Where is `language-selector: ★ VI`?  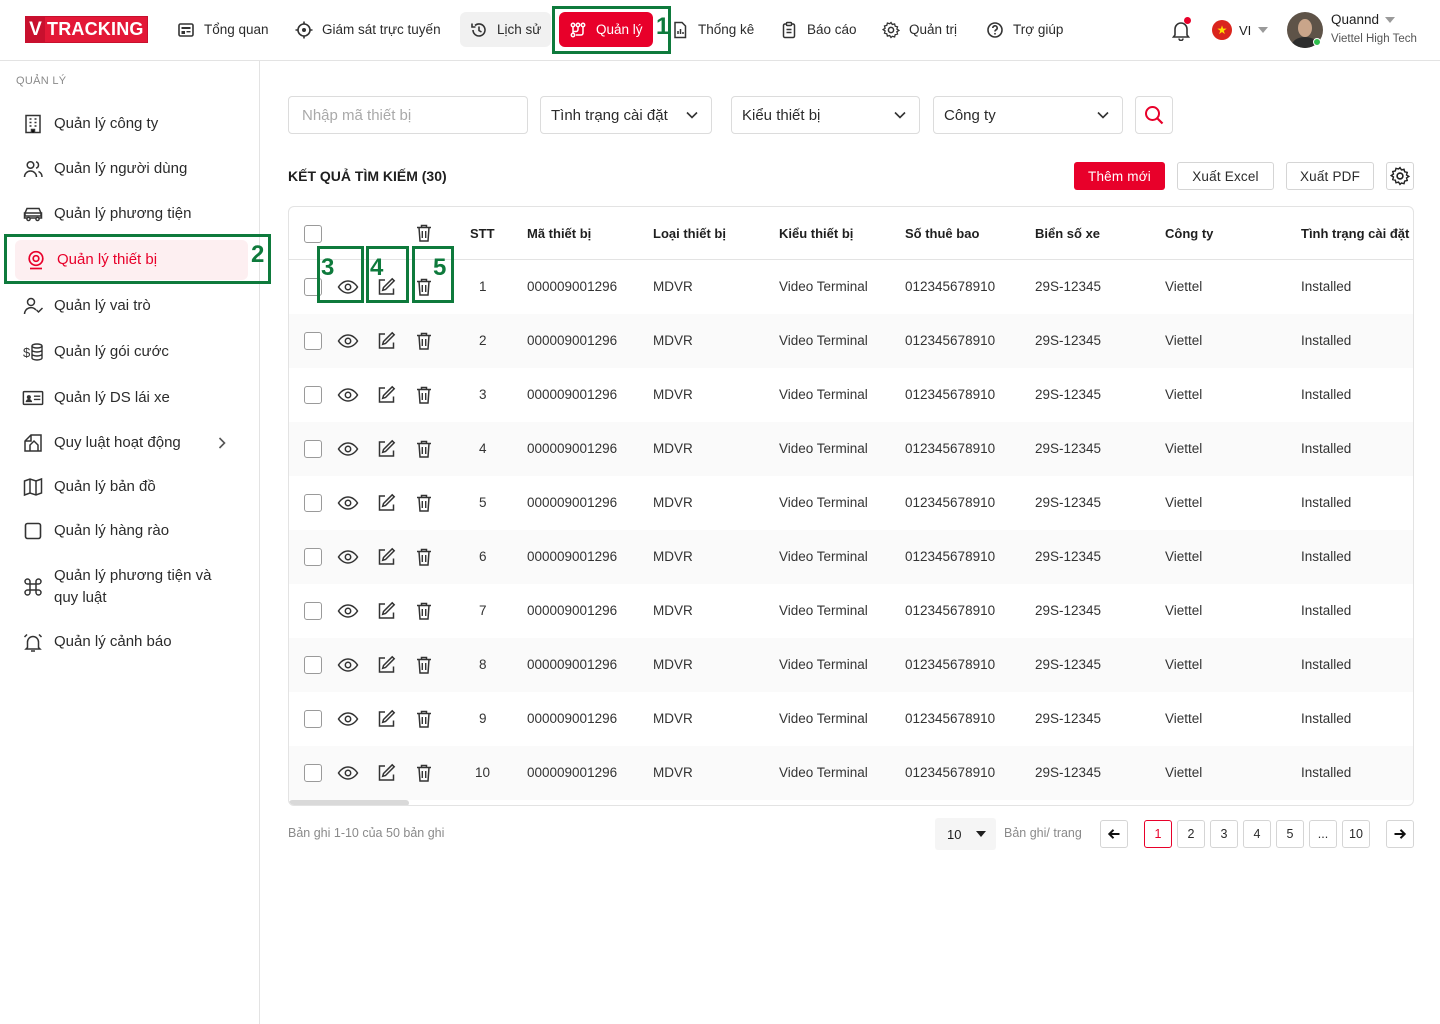
language-selector: ★ VI is located at coordinates (1240, 30).